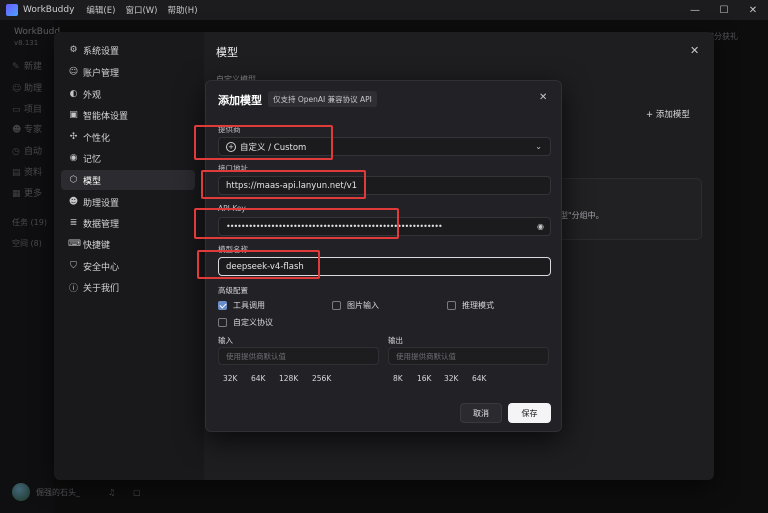 This screenshot has width=768, height=513. What do you see at coordinates (73, 158) in the screenshot?
I see `pin-icon: ◉` at bounding box center [73, 158].